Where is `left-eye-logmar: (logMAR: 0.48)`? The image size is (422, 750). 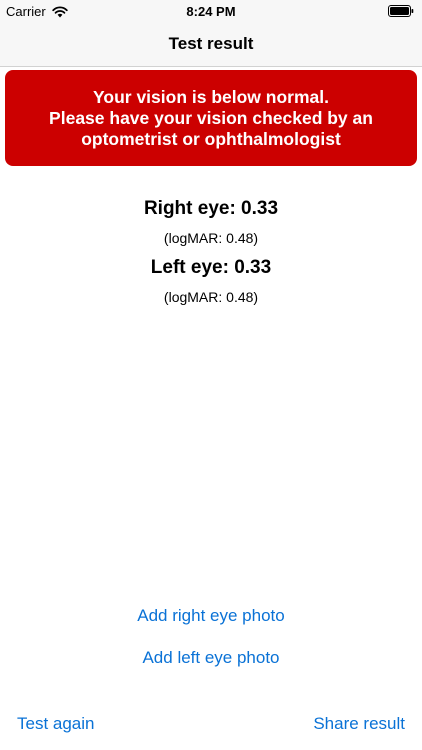
left-eye-logmar: (logMAR: 0.48) is located at coordinates (211, 297).